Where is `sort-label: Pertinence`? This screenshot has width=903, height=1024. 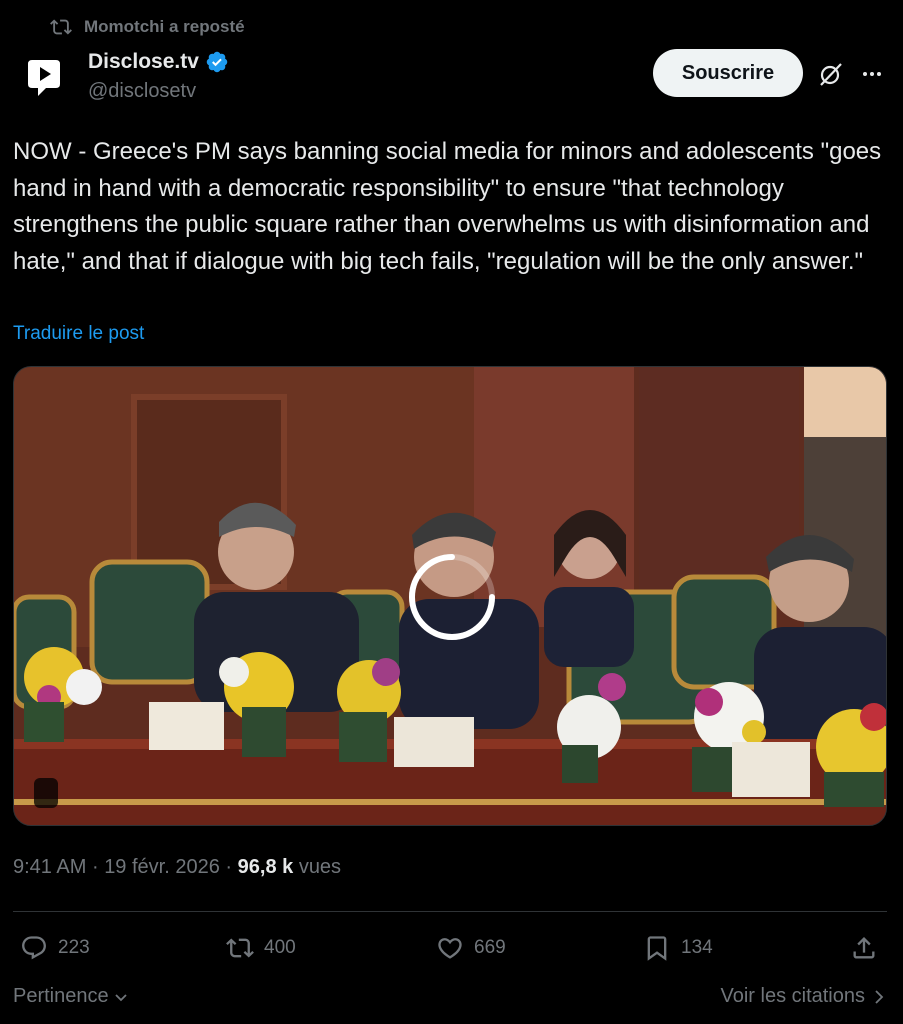
sort-label: Pertinence is located at coordinates (61, 996).